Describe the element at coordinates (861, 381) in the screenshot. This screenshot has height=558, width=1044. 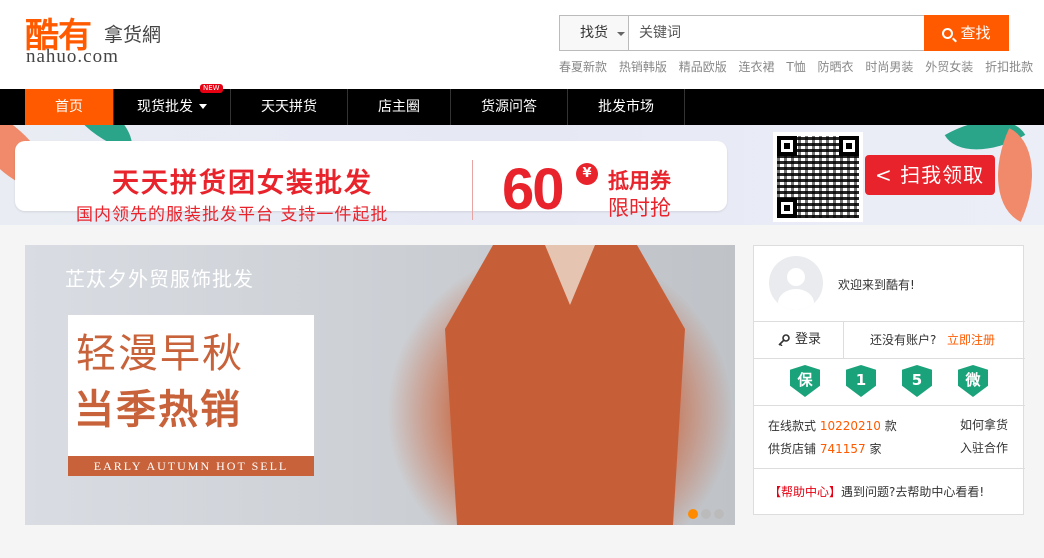
I see `one-piece-icon: 1` at that location.